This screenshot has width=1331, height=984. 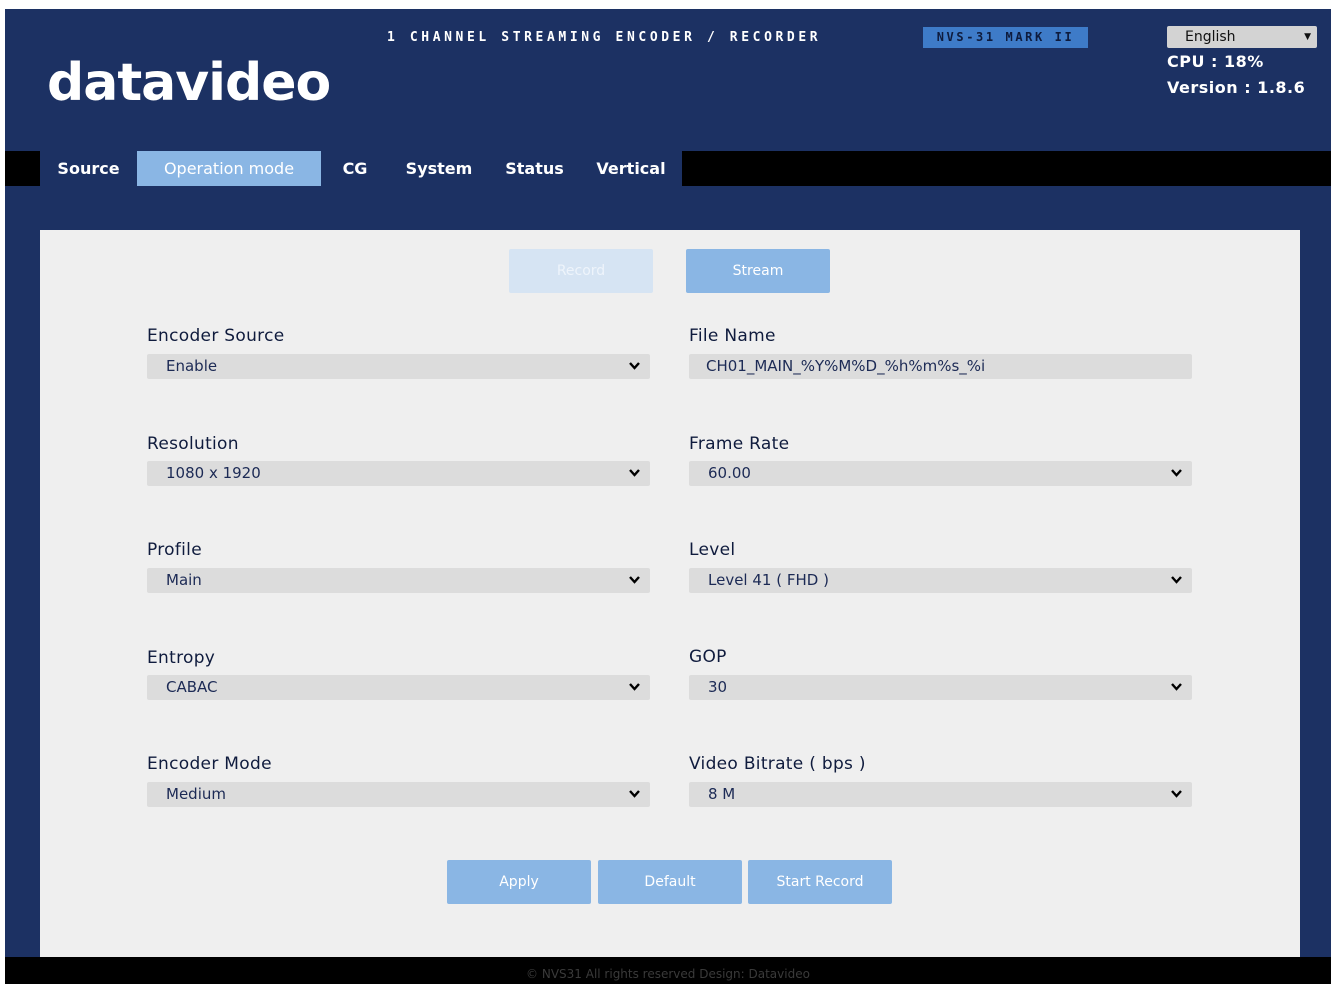 I want to click on encoder-mode-value: Medium, so click(x=196, y=794).